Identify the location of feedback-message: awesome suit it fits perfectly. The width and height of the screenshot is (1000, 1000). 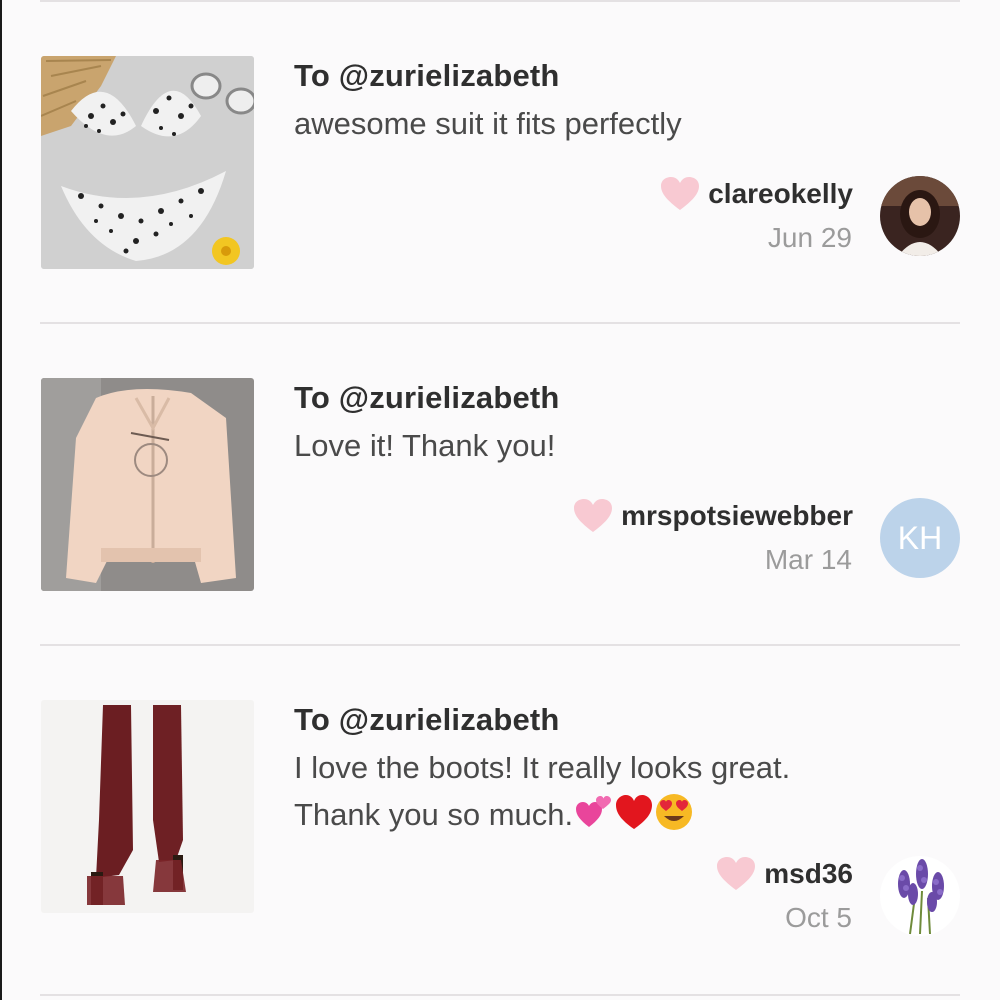
(604, 123).